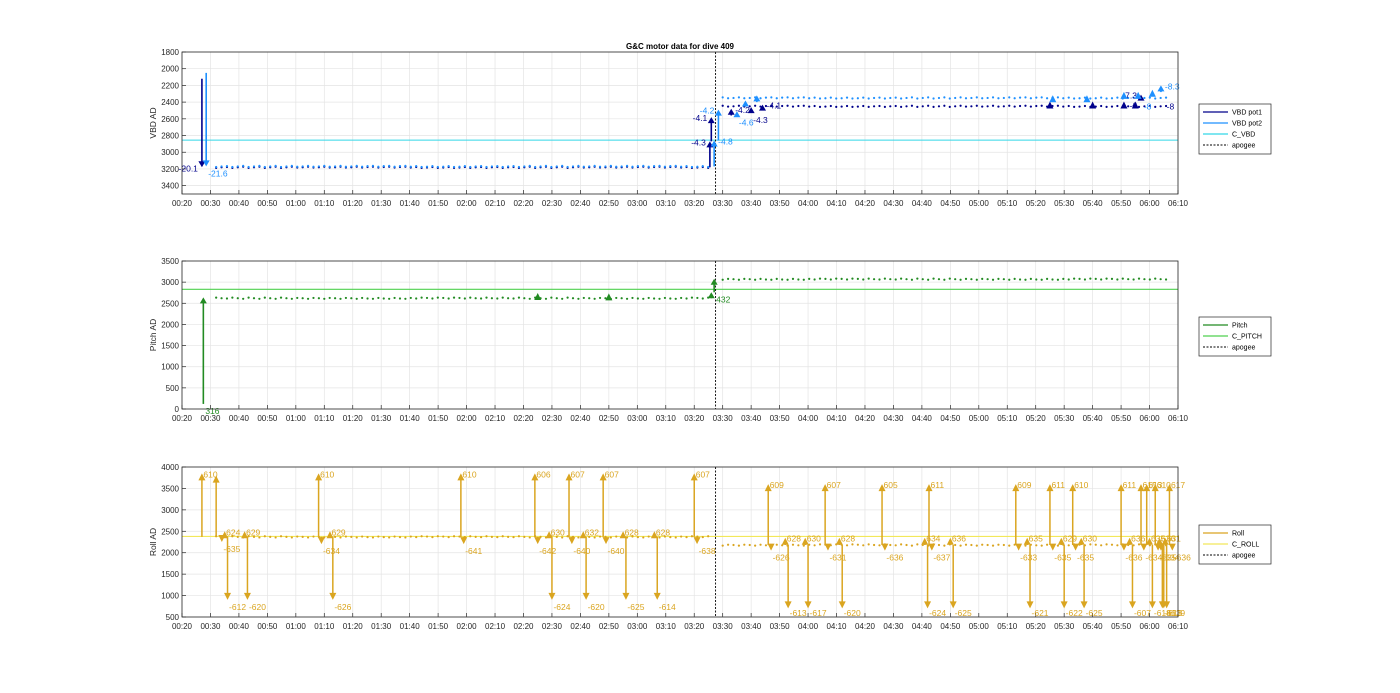 This screenshot has height=693, width=1400. Describe the element at coordinates (173, 388) in the screenshot. I see `y-tick-label: 500` at that location.